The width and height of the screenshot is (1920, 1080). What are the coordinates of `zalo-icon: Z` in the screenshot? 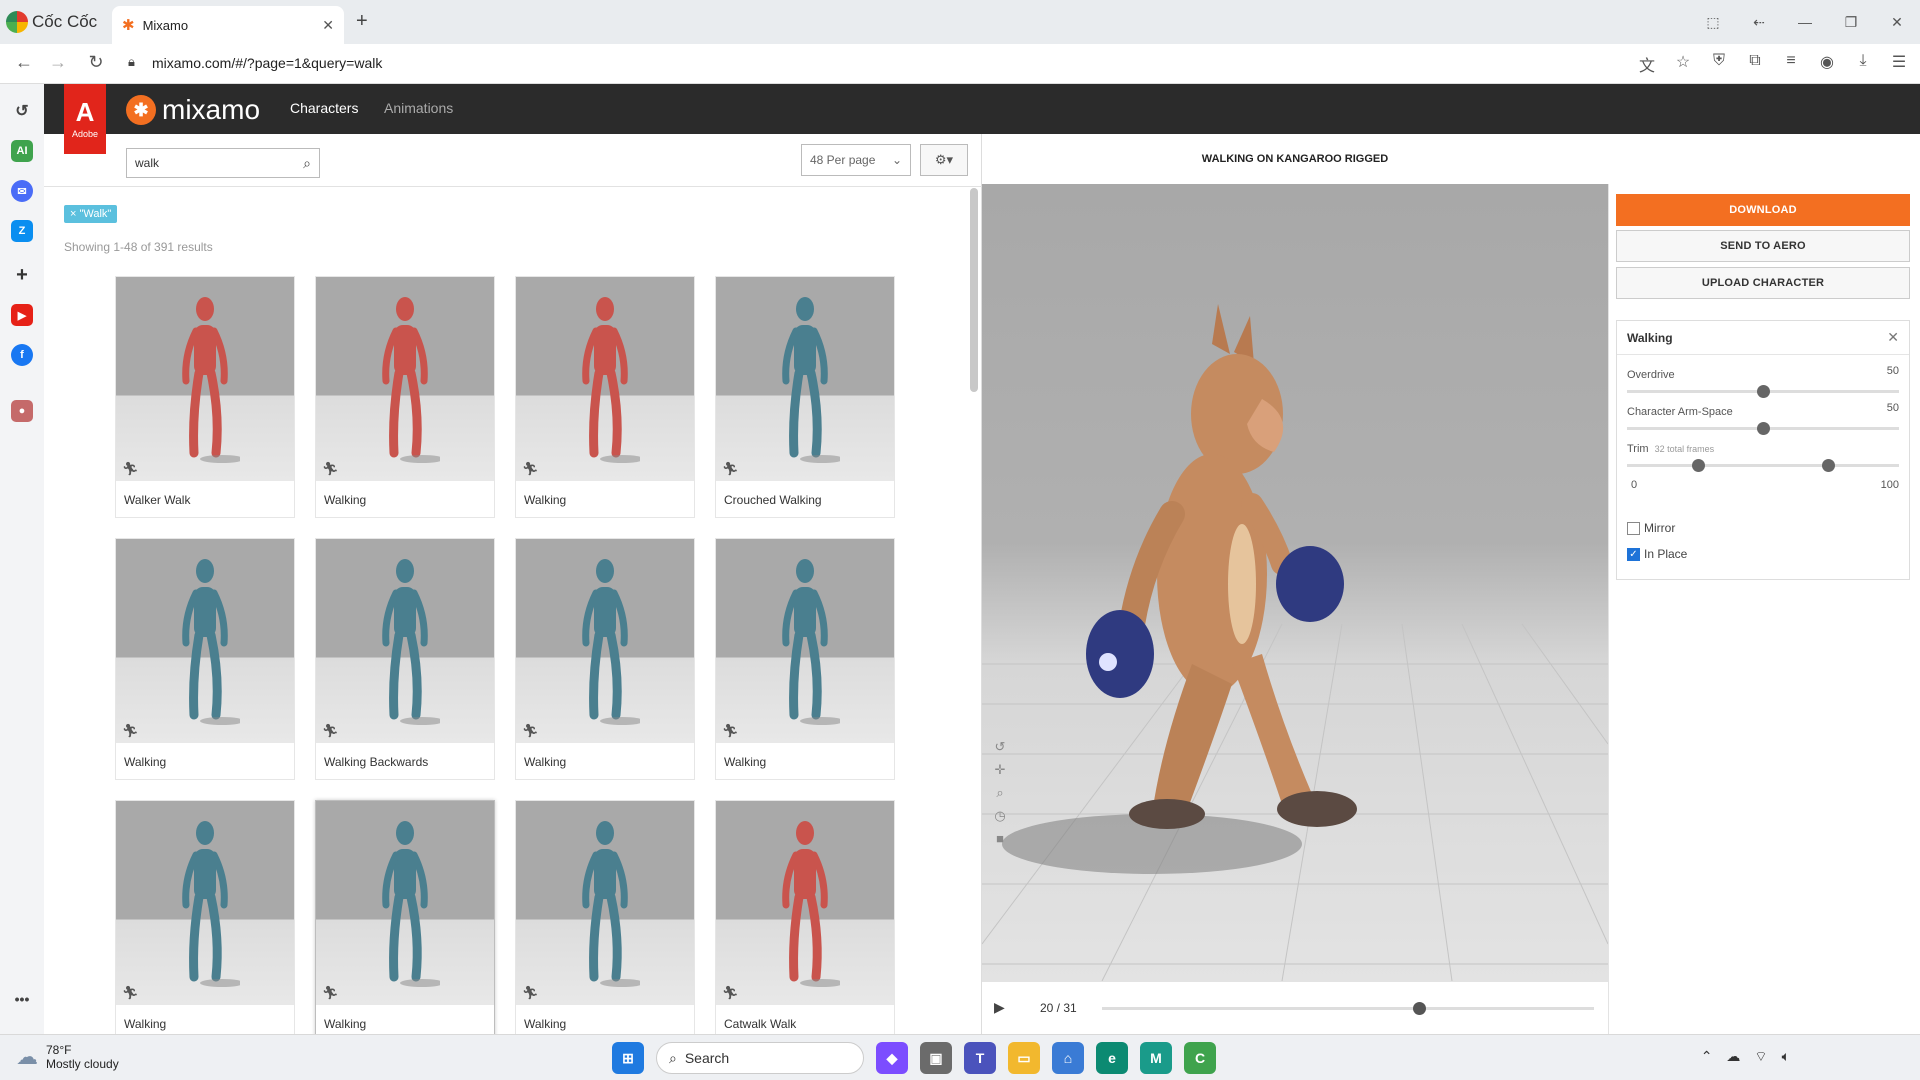 It's located at (22, 231).